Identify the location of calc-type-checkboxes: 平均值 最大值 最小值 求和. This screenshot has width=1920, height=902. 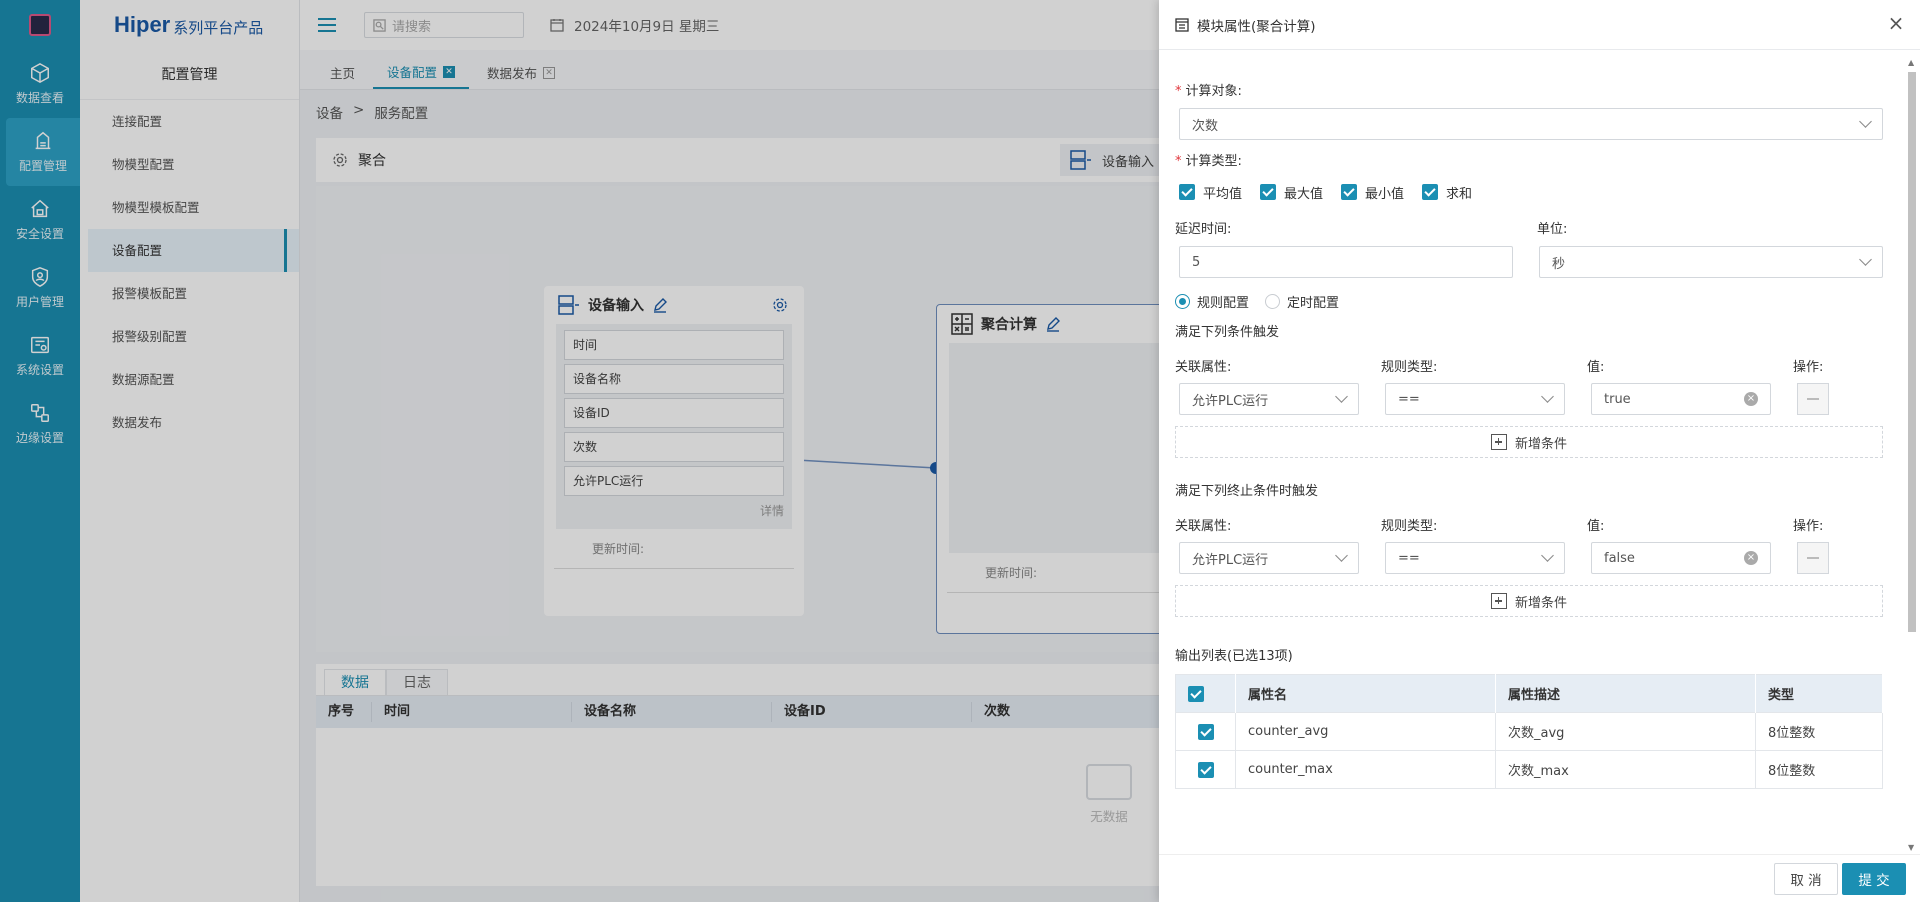
(1529, 192).